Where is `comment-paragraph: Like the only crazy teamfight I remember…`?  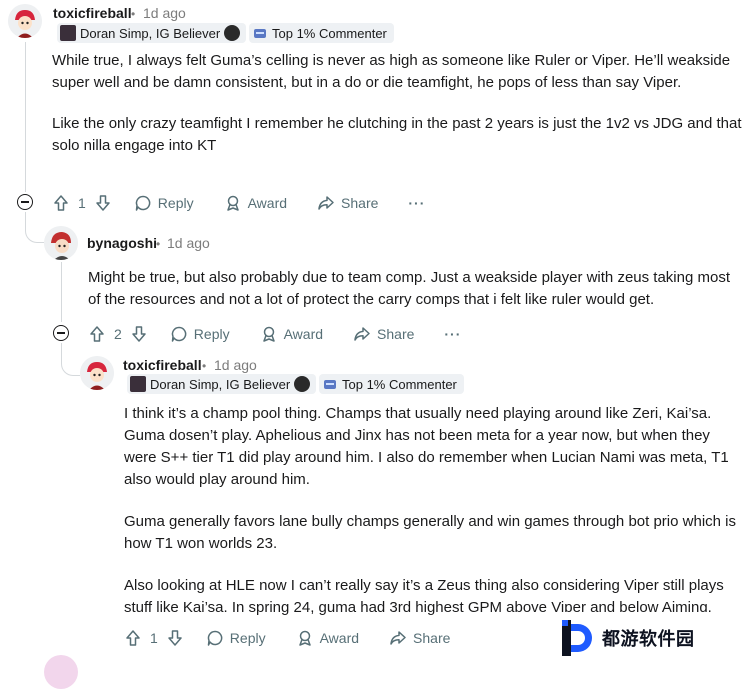
comment-paragraph: Like the only crazy teamfight I remember… is located at coordinates (397, 134).